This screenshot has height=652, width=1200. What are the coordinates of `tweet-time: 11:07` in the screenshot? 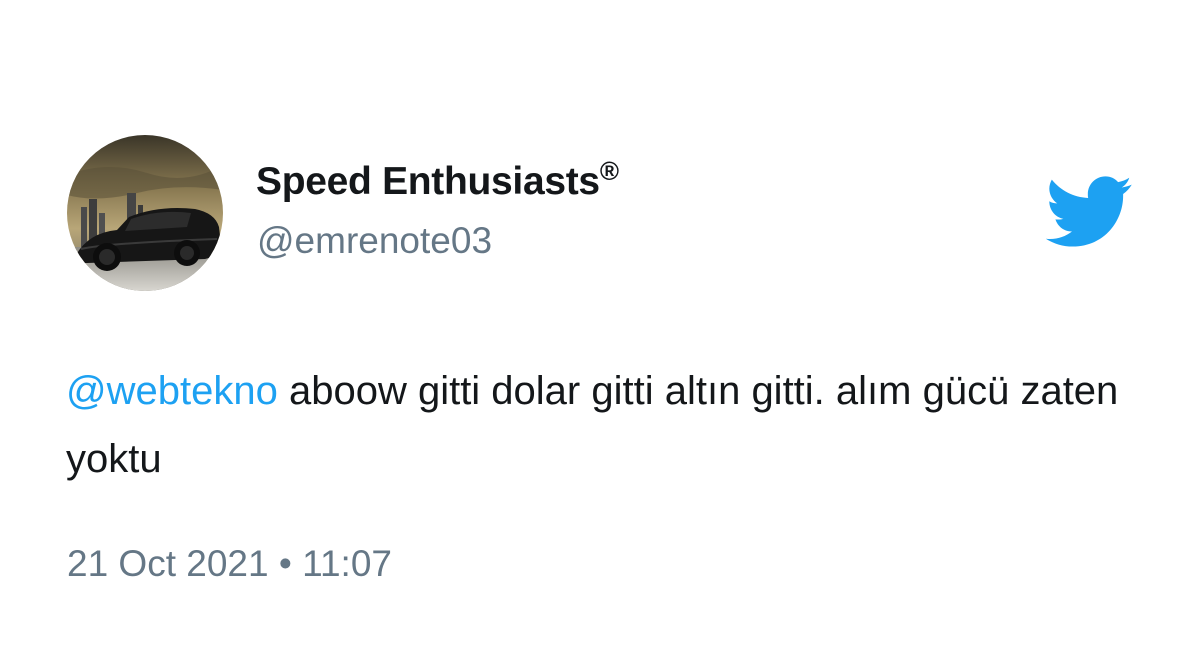 It's located at (347, 563).